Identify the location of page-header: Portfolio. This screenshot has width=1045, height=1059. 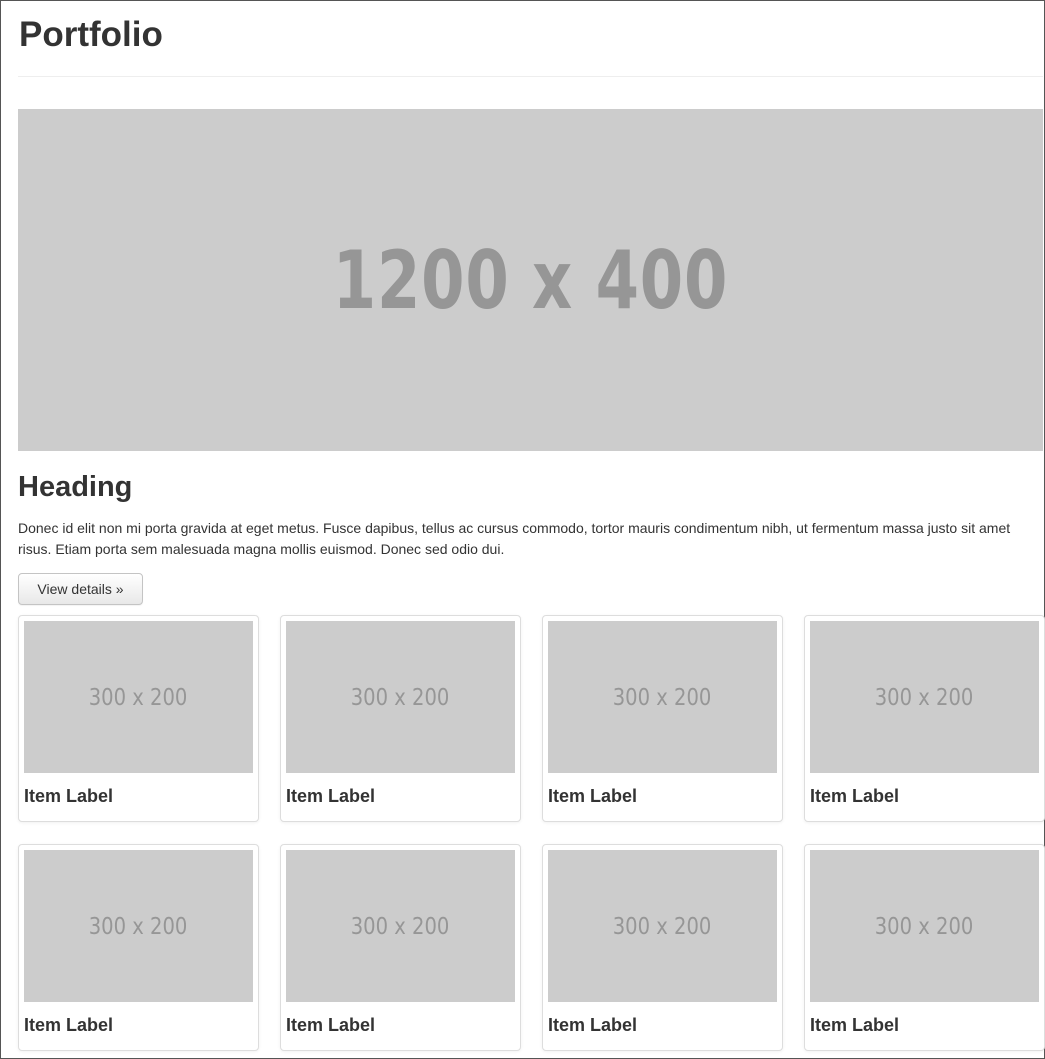
(530, 39).